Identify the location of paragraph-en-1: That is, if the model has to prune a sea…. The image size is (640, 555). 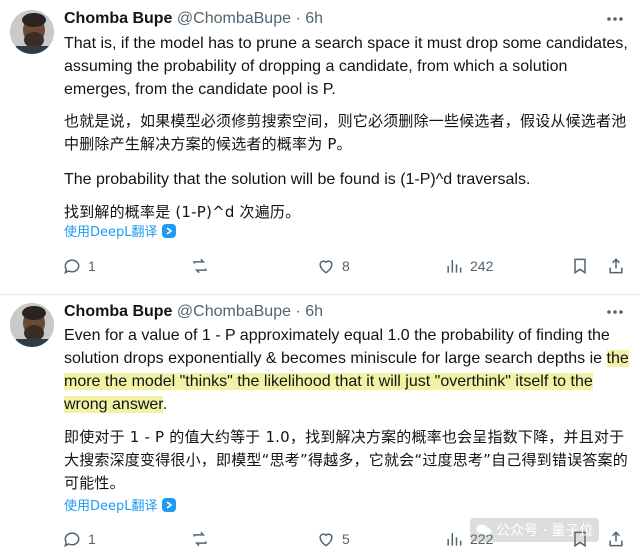
(346, 66).